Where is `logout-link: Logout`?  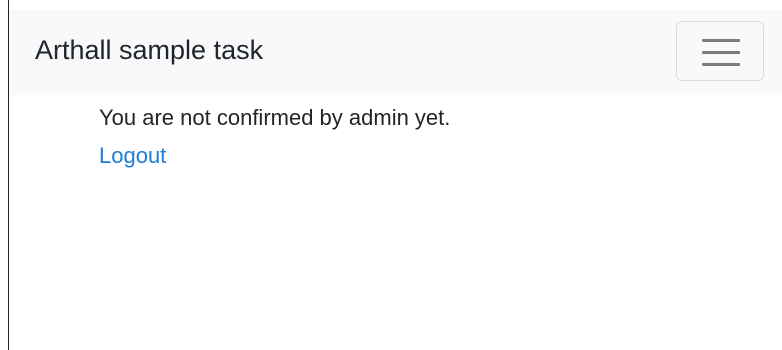
logout-link: Logout is located at coordinates (132, 156).